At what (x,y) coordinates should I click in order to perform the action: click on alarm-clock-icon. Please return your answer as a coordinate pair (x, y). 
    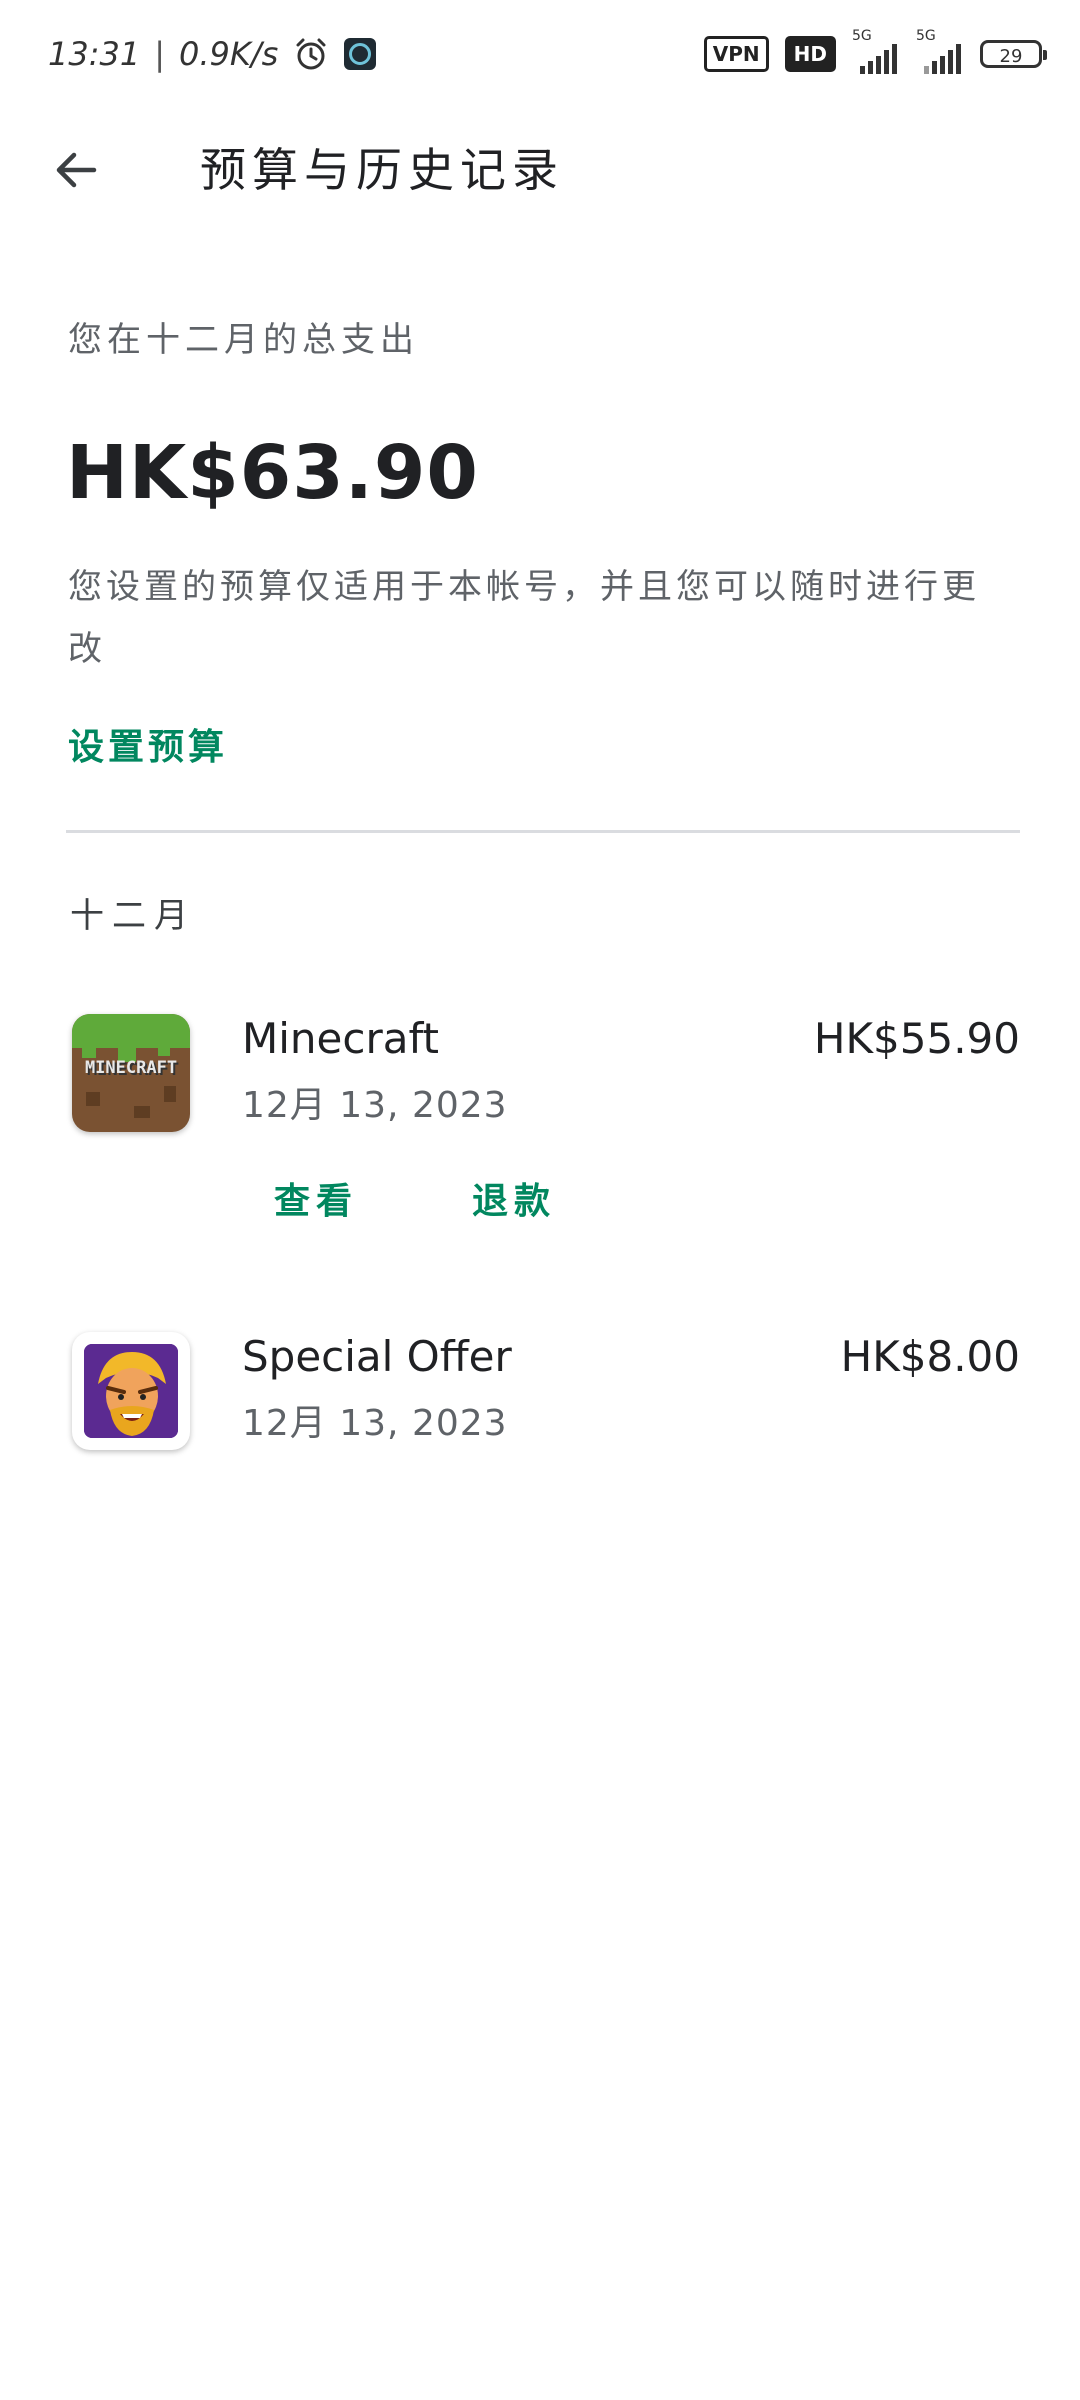
    Looking at the image, I should click on (311, 54).